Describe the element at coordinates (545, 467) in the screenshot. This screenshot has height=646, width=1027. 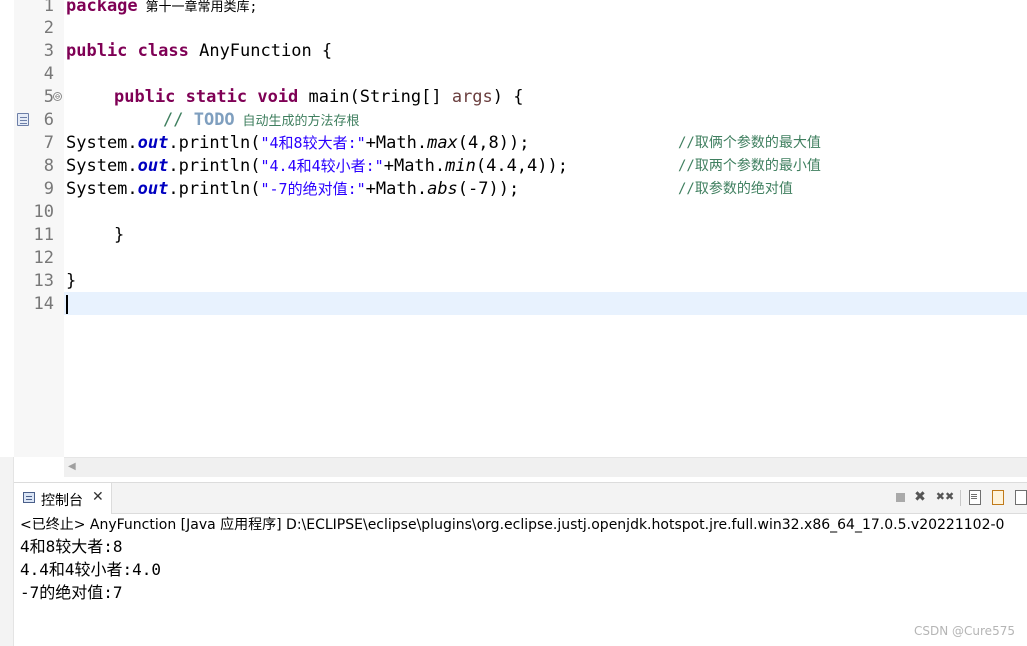
I see `horizontal-scrollbar: ◀` at that location.